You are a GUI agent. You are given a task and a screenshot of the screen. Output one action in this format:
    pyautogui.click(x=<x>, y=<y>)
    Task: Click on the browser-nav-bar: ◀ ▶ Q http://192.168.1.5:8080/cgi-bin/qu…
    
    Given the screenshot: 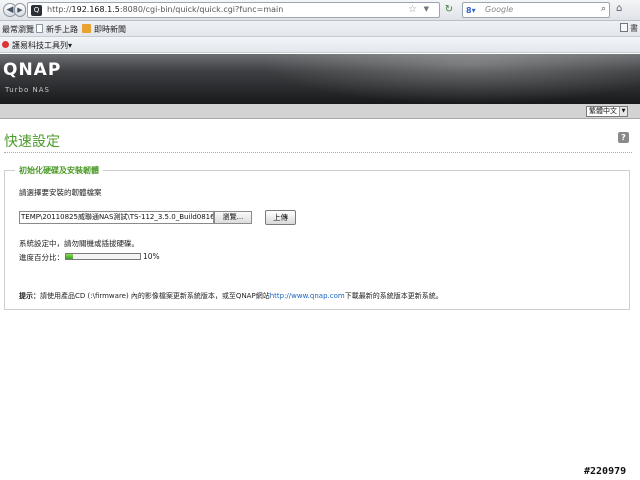 What is the action you would take?
    pyautogui.click(x=320, y=10)
    